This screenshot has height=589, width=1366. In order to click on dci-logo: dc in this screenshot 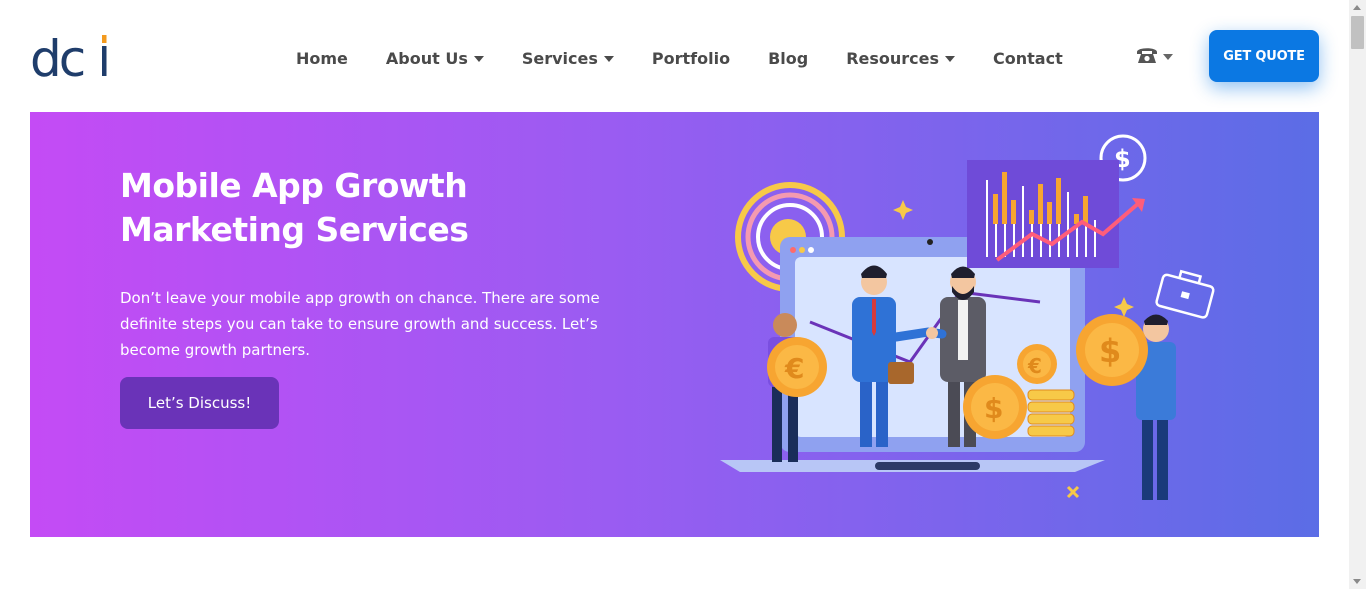, I will do `click(71, 56)`.